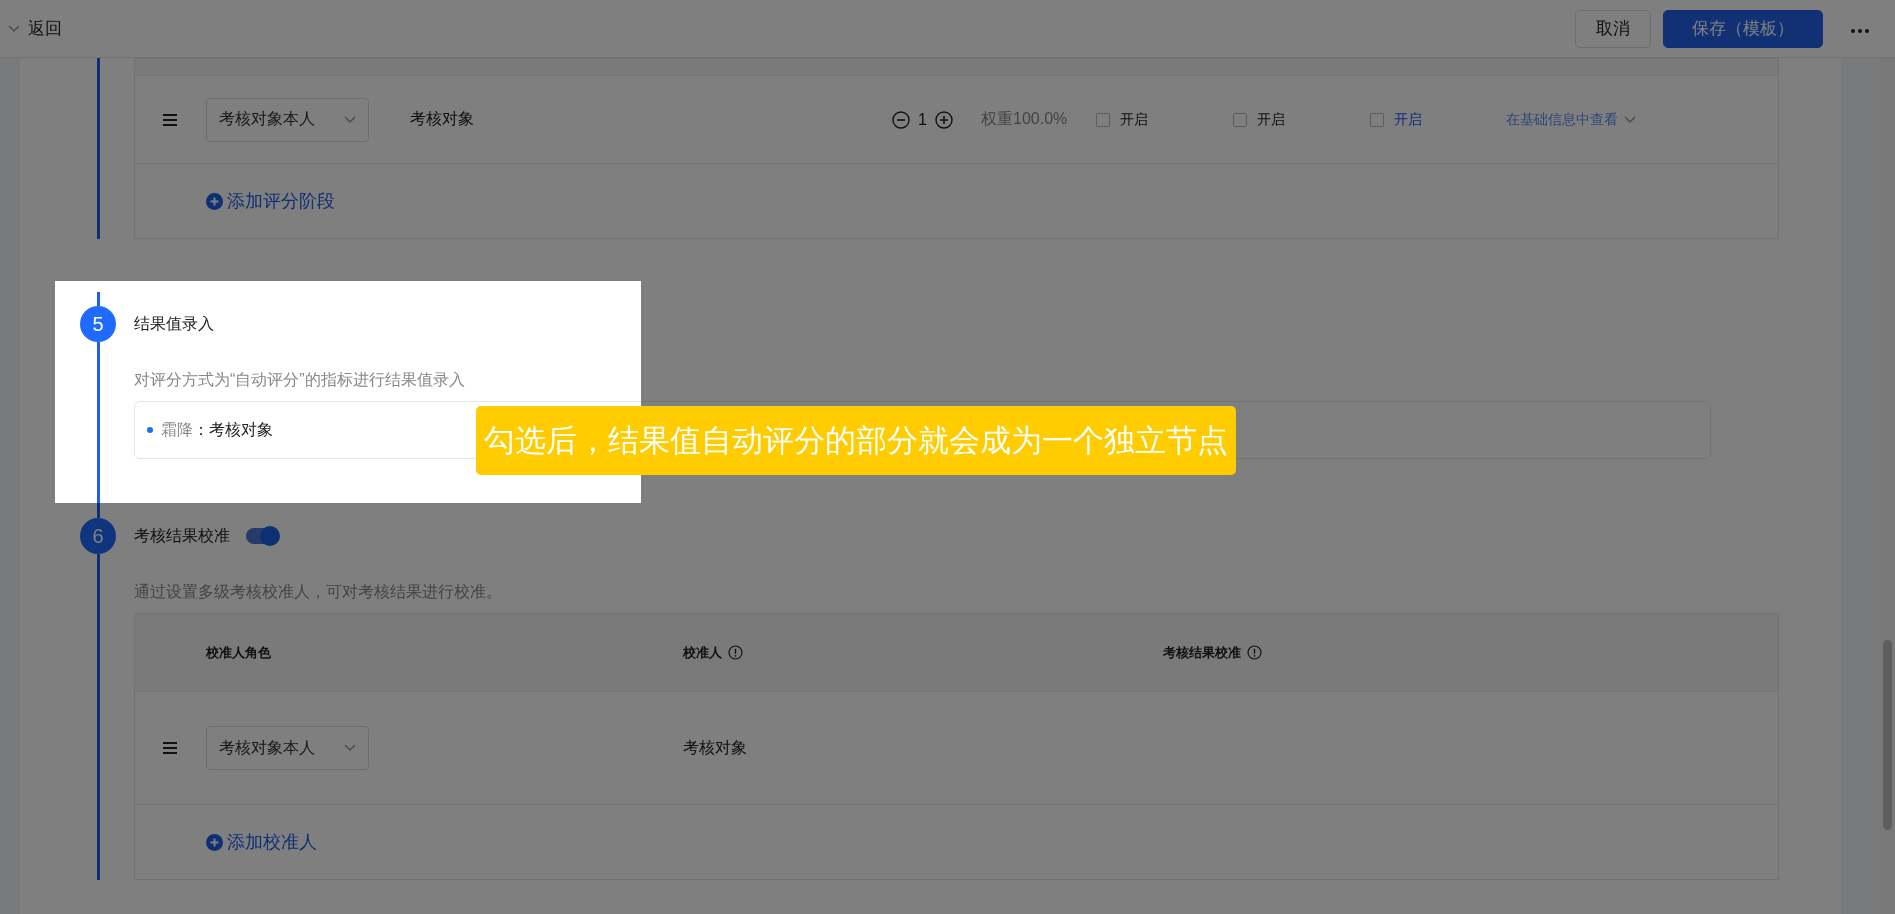 The width and height of the screenshot is (1895, 914). I want to click on column-header: 校准人角色, so click(238, 652).